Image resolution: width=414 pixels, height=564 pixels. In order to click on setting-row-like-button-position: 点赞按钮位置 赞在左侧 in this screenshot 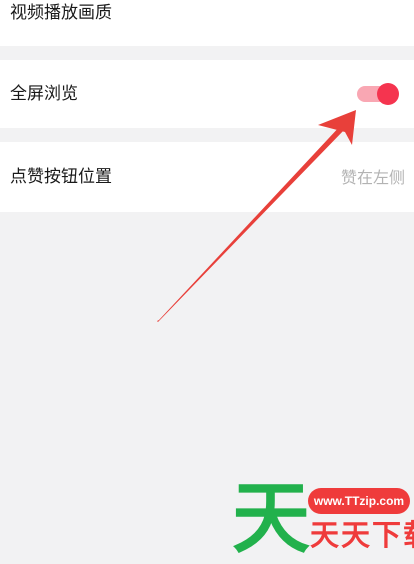, I will do `click(207, 177)`.